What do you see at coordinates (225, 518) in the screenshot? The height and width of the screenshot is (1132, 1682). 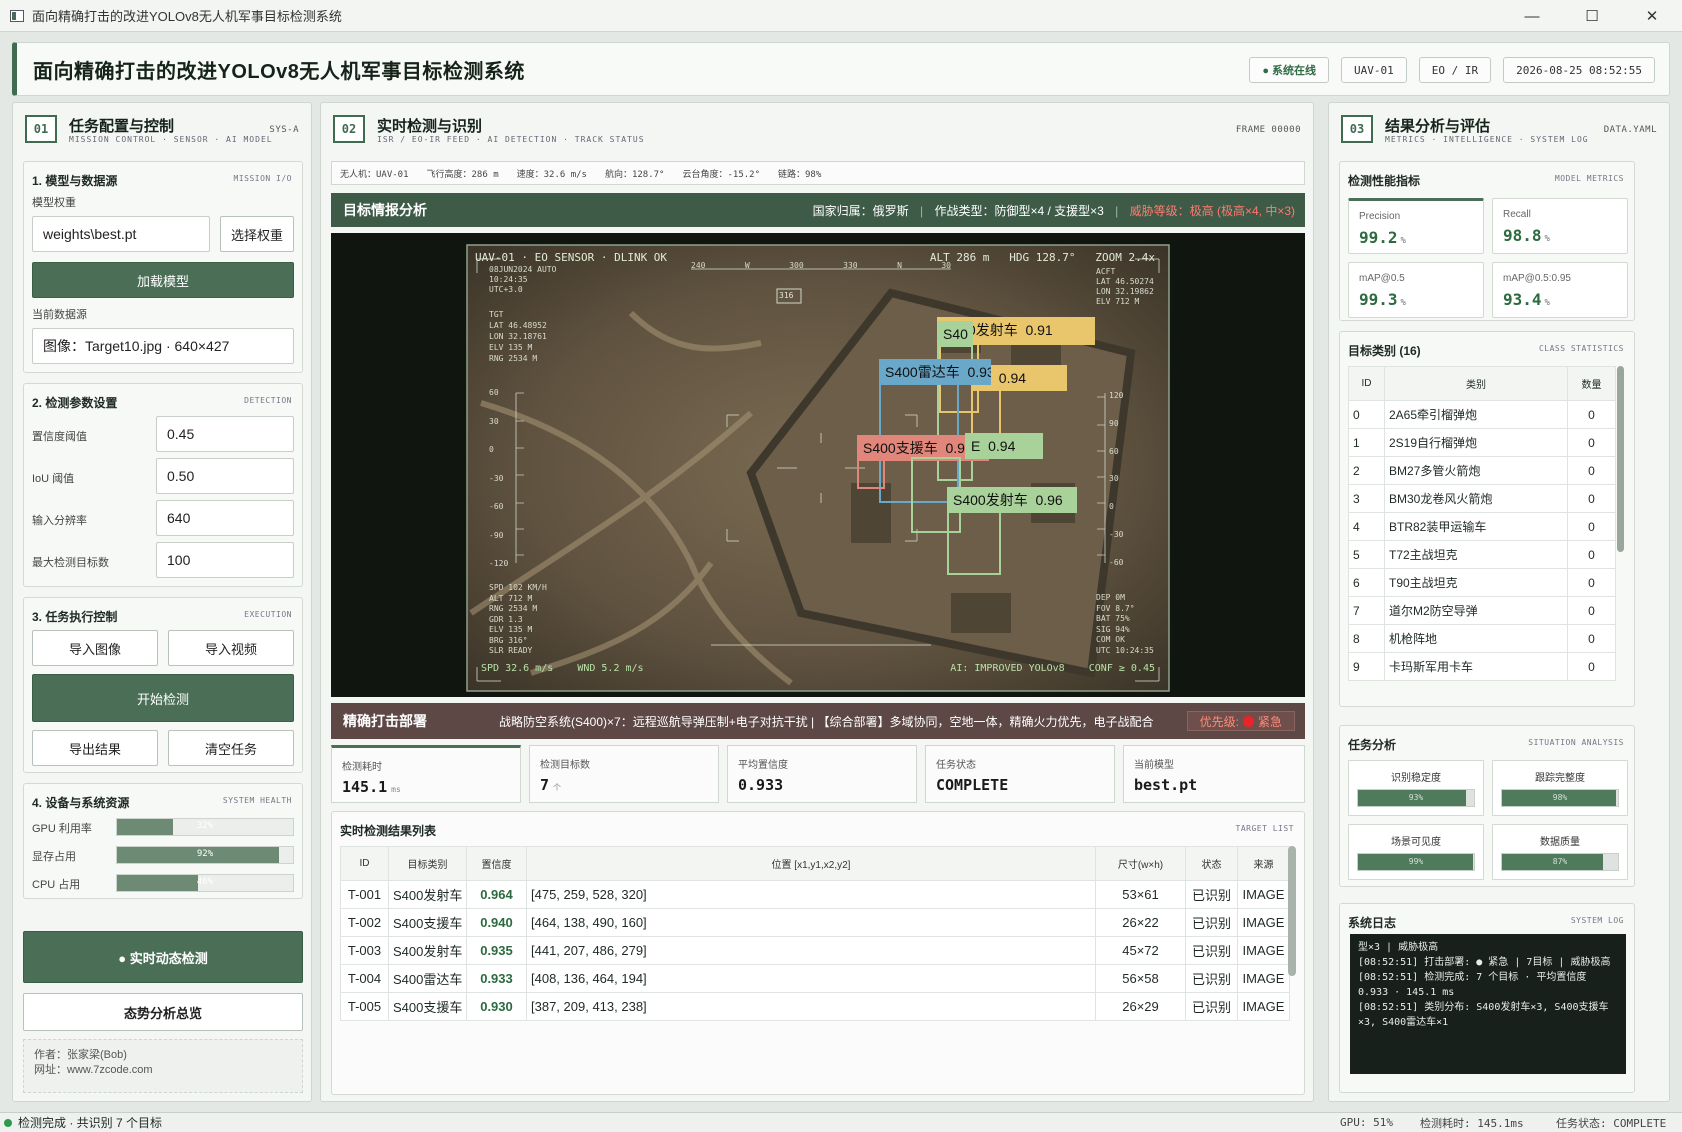 I see `resolution-field: 640` at bounding box center [225, 518].